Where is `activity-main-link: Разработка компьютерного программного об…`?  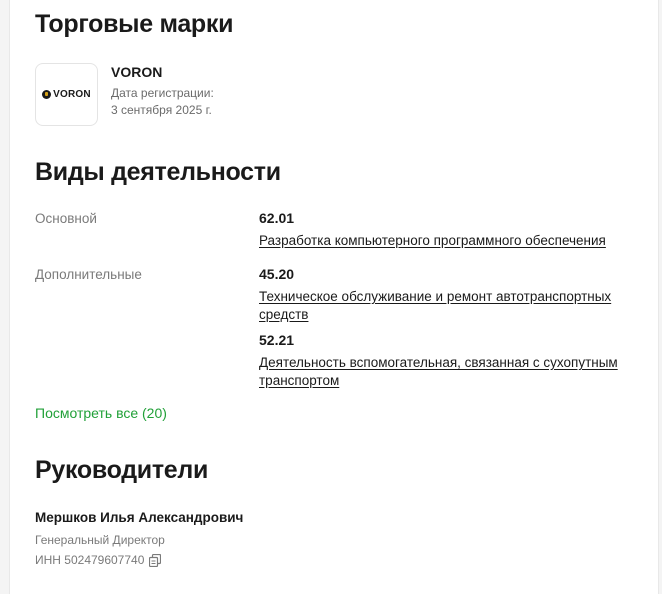 activity-main-link: Разработка компьютерного программного об… is located at coordinates (449, 241).